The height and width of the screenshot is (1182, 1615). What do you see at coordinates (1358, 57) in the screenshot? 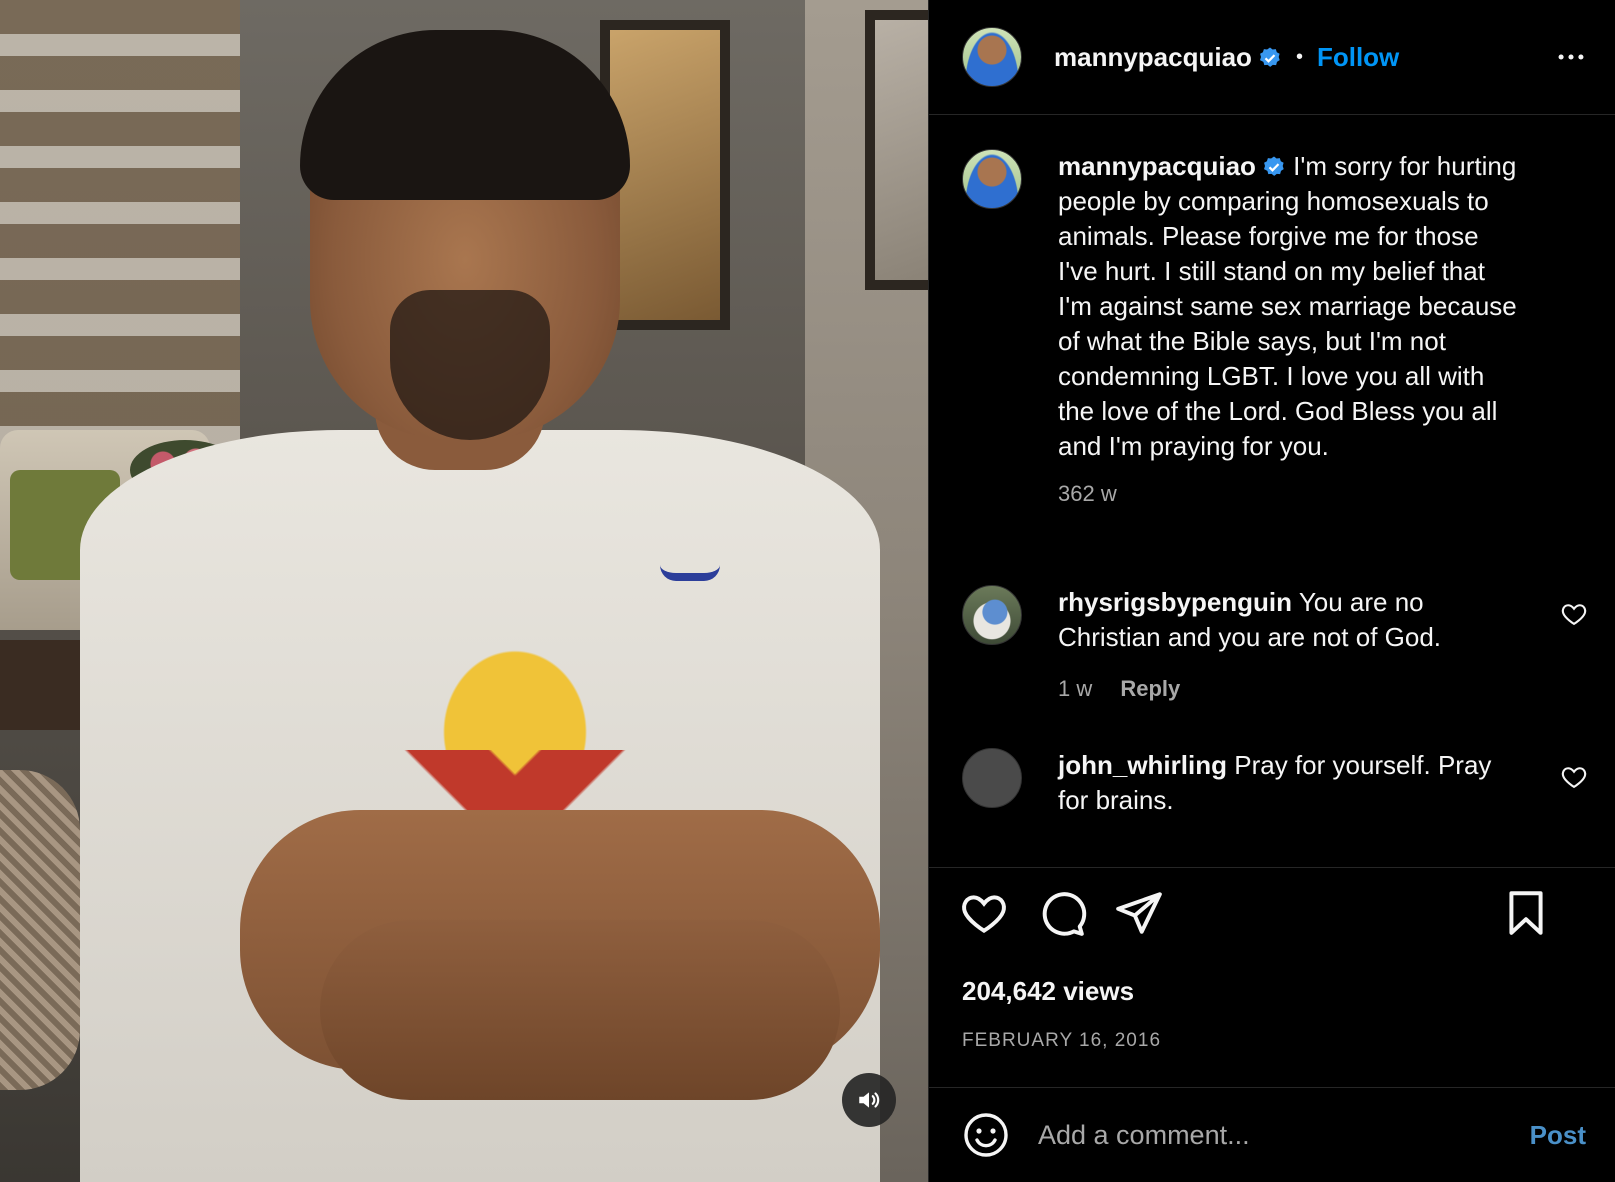
I see `follow-button: Follow` at bounding box center [1358, 57].